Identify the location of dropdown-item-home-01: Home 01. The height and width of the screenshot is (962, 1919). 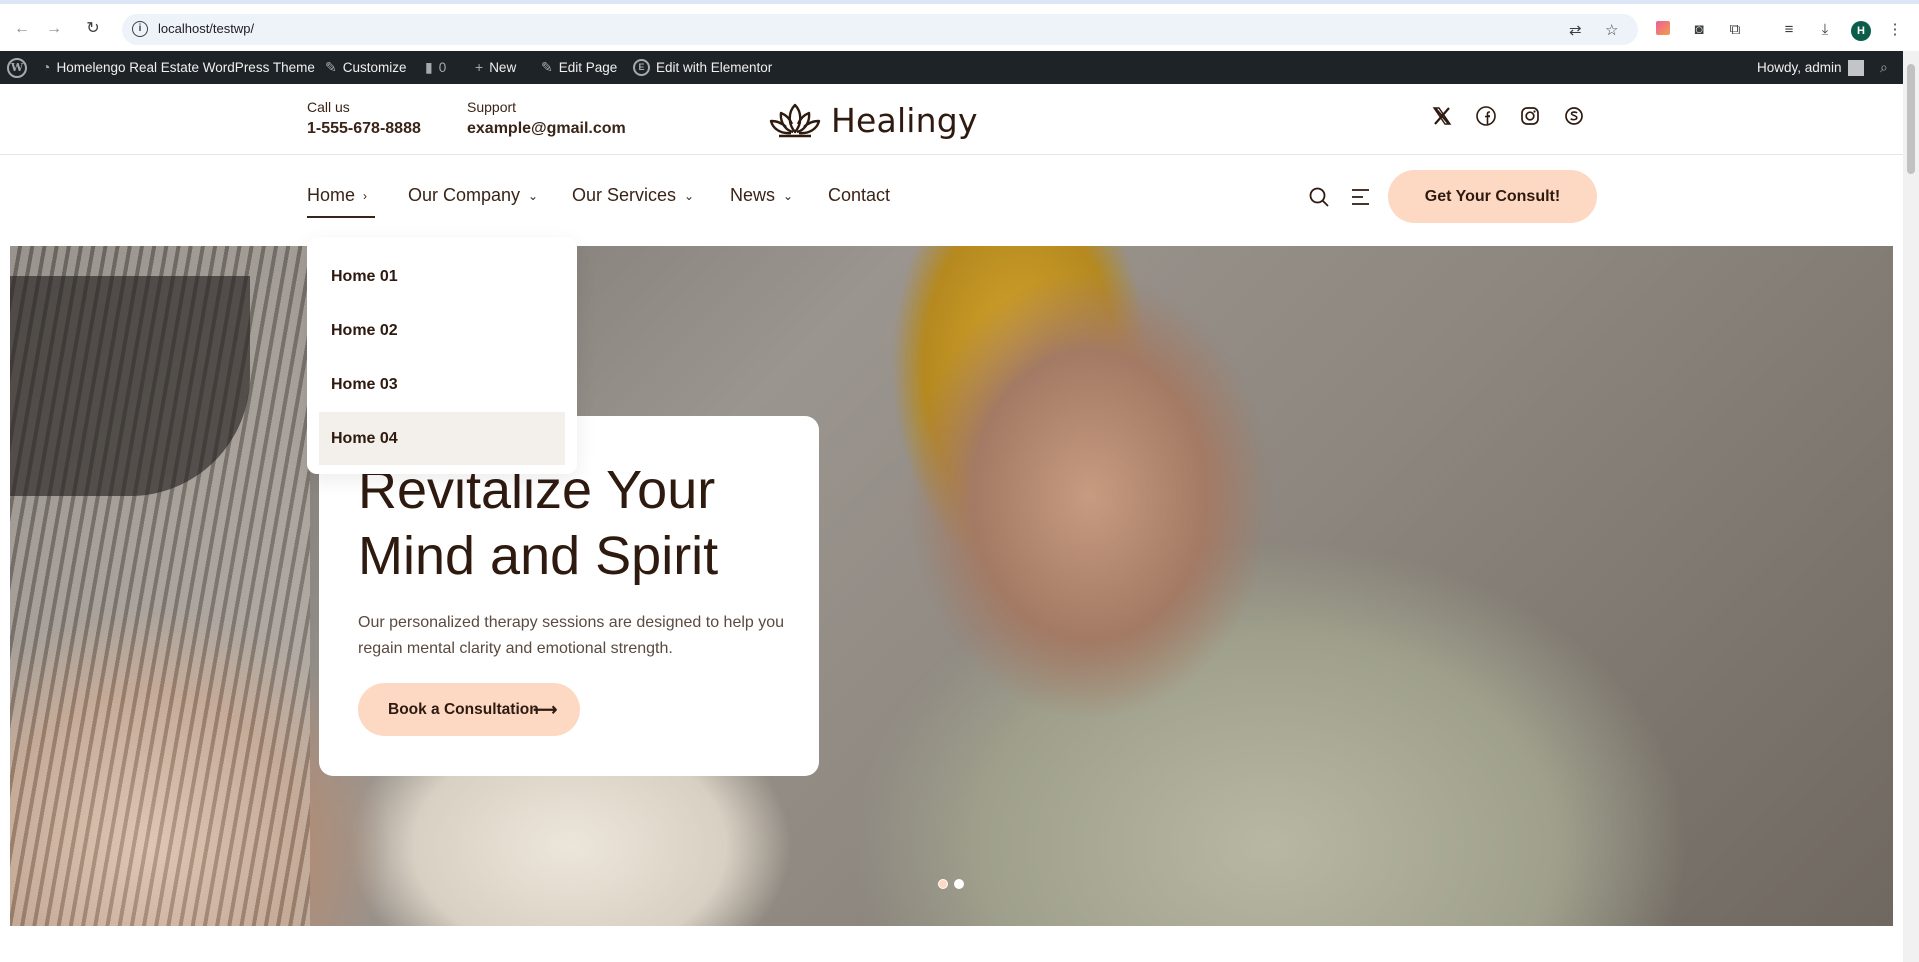
(442, 276).